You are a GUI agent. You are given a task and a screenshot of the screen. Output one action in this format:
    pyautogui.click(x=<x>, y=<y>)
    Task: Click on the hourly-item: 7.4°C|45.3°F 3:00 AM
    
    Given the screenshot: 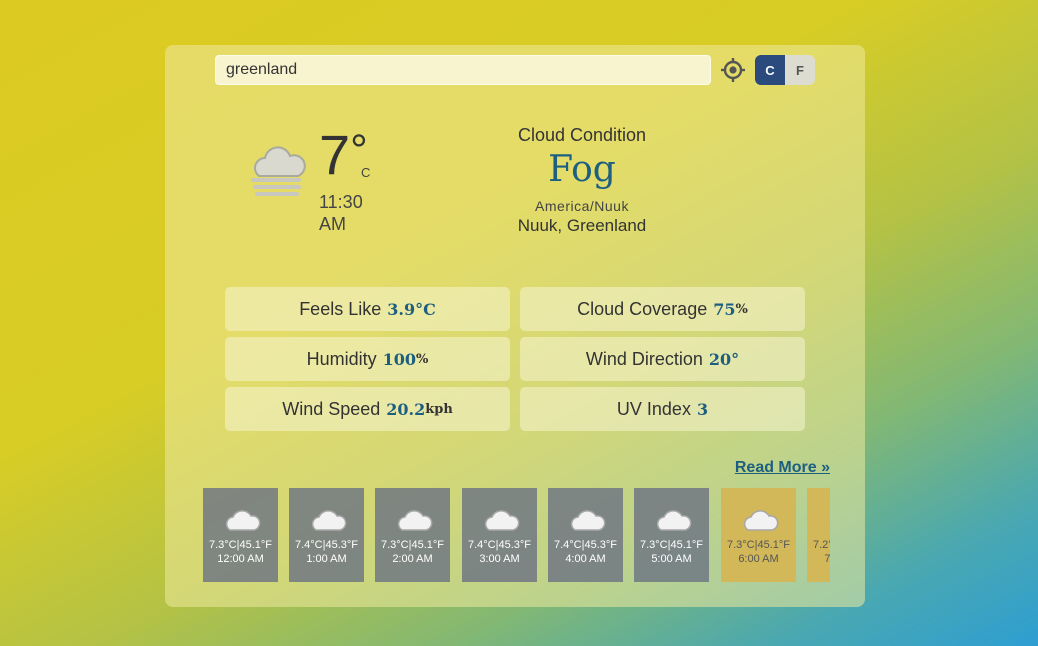 What is the action you would take?
    pyautogui.click(x=499, y=535)
    